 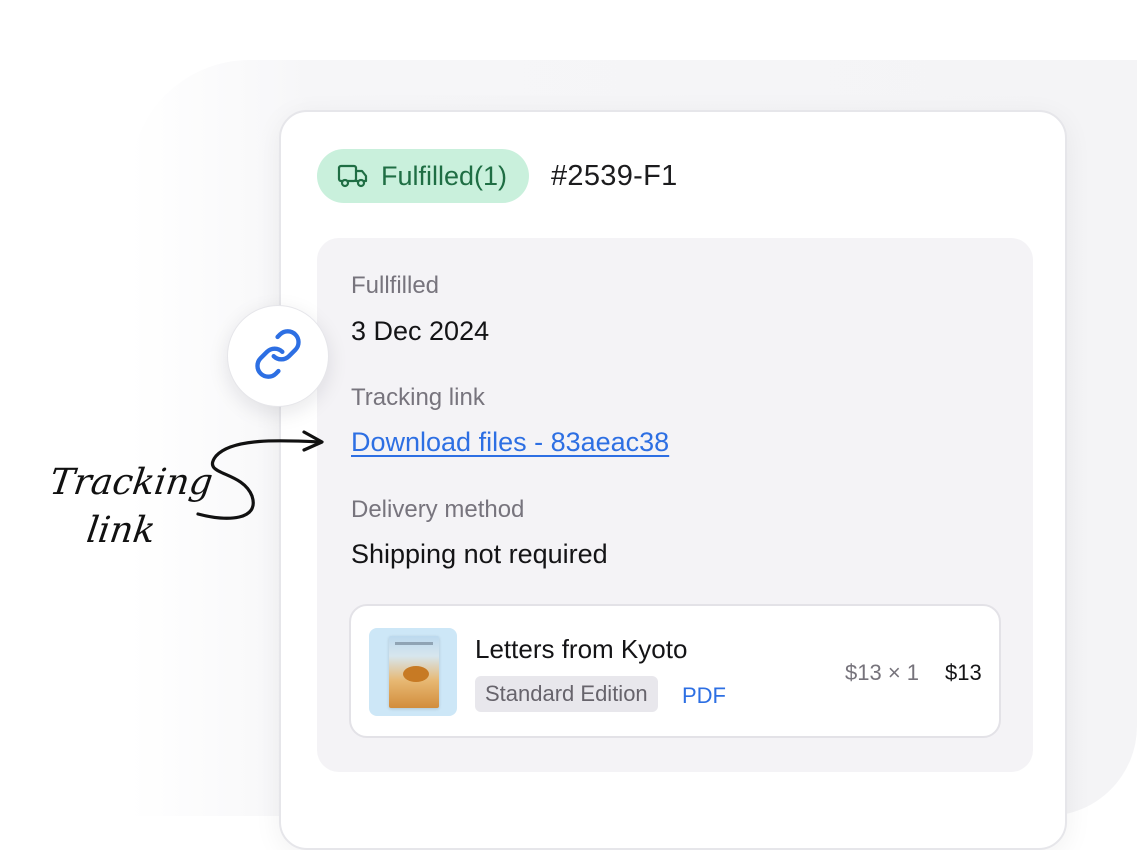 What do you see at coordinates (438, 509) in the screenshot?
I see `delivery-method-label: Delivery method` at bounding box center [438, 509].